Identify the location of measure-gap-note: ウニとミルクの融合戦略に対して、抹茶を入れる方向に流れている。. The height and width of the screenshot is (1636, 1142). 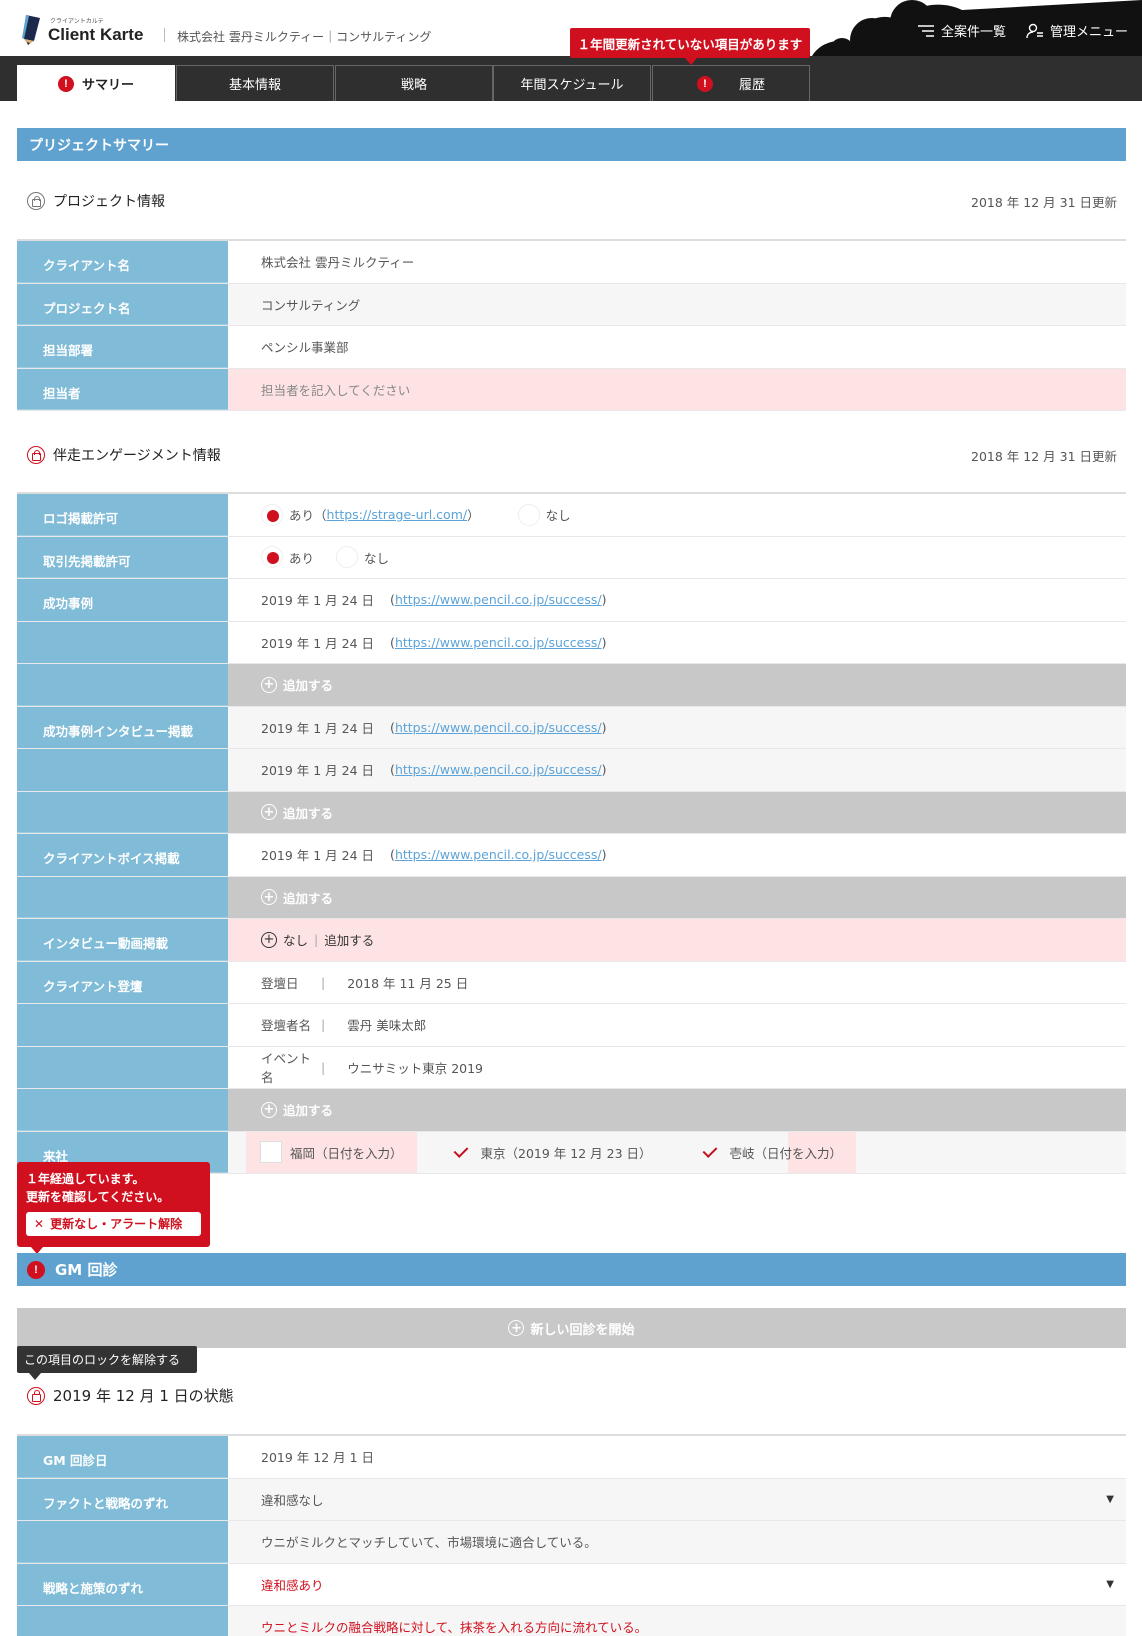
(677, 1621).